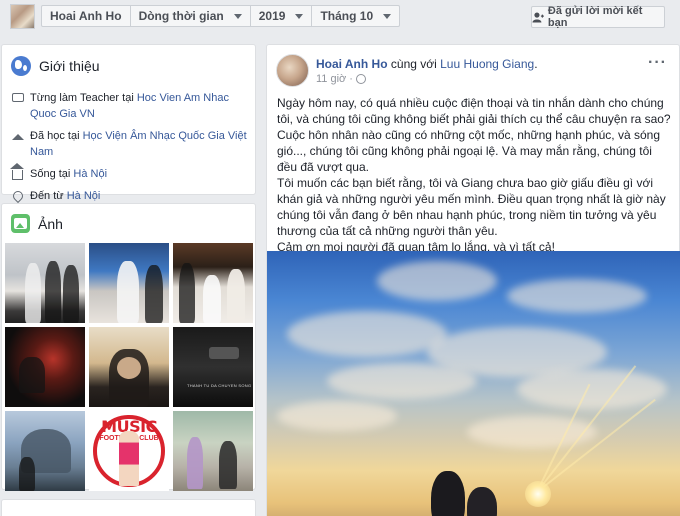 This screenshot has width=680, height=516. I want to click on profile-thumbnail, so click(22, 16).